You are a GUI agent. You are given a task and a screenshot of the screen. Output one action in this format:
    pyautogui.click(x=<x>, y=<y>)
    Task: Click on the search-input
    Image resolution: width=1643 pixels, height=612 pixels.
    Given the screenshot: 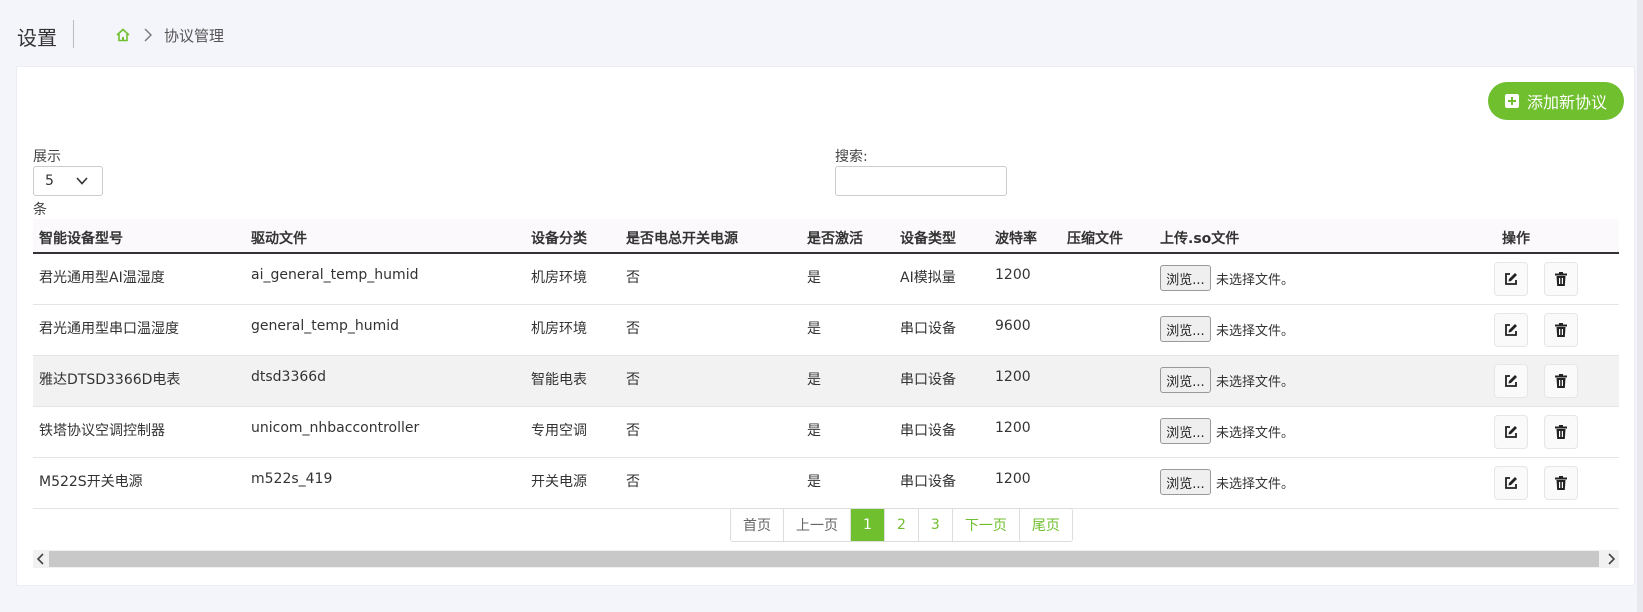 What is the action you would take?
    pyautogui.click(x=921, y=181)
    